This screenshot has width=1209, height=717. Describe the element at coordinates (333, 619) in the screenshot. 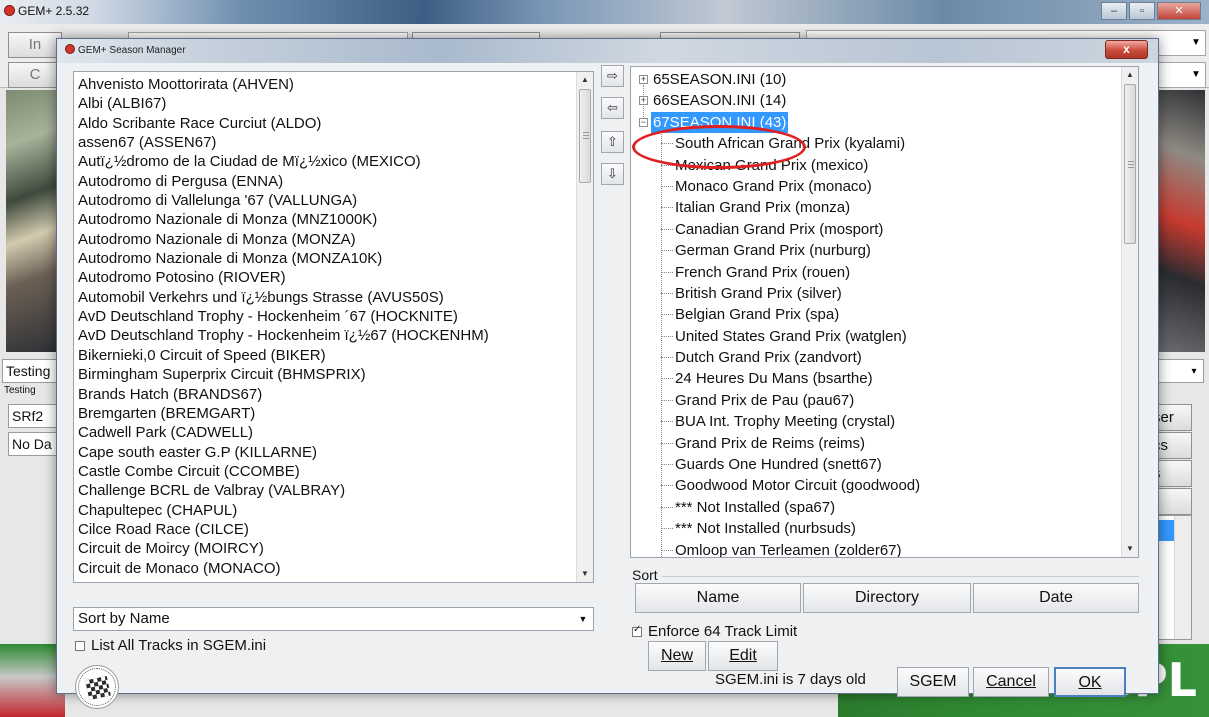

I see `sort-by-combo: Sort by Name ▼` at that location.